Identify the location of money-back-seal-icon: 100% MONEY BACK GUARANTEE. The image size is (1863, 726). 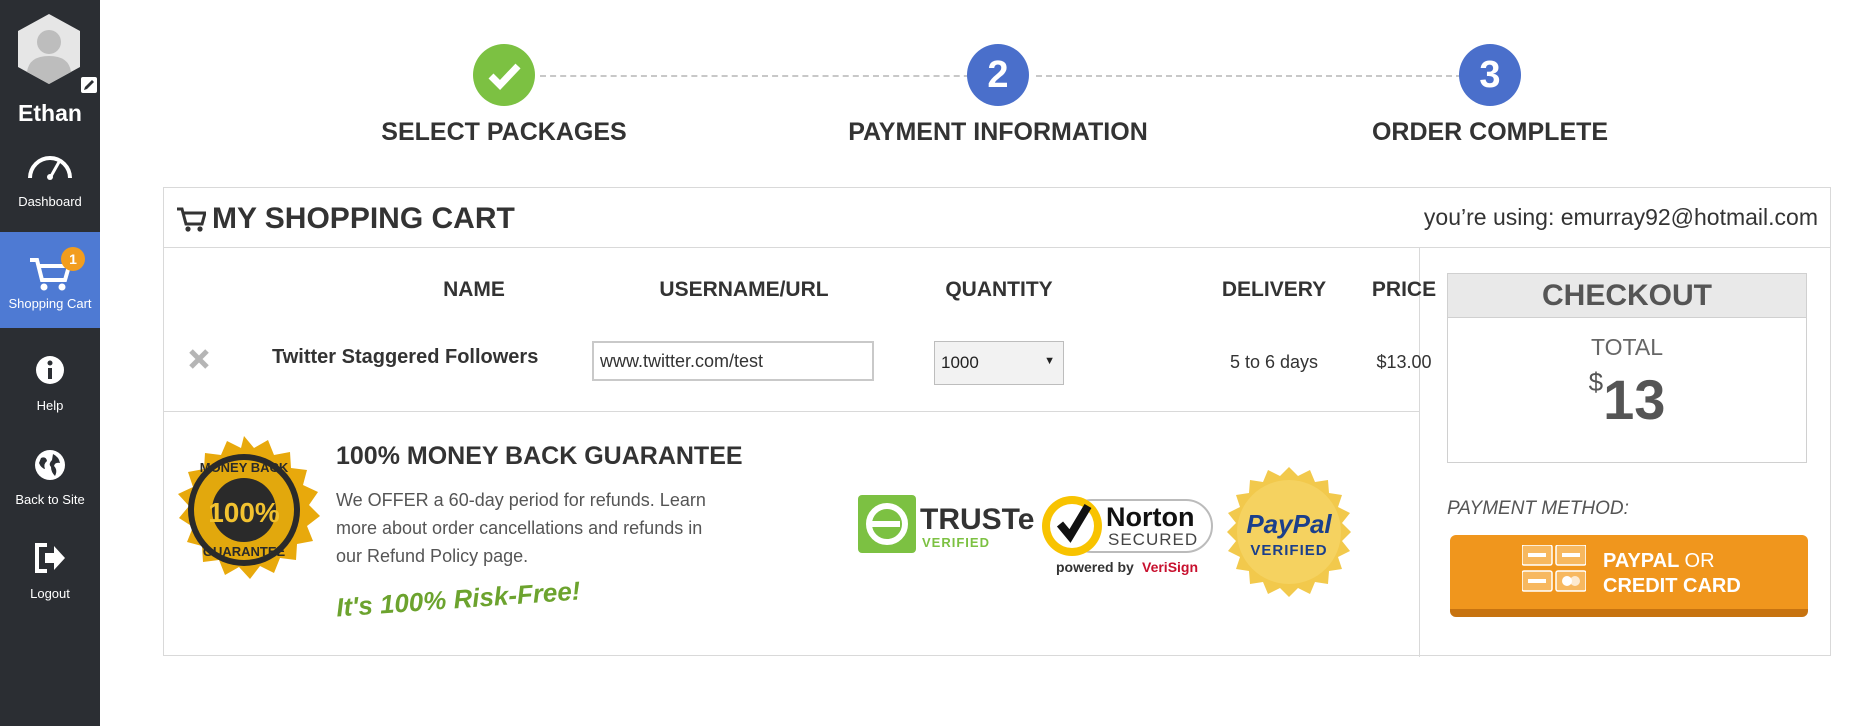
(244, 513).